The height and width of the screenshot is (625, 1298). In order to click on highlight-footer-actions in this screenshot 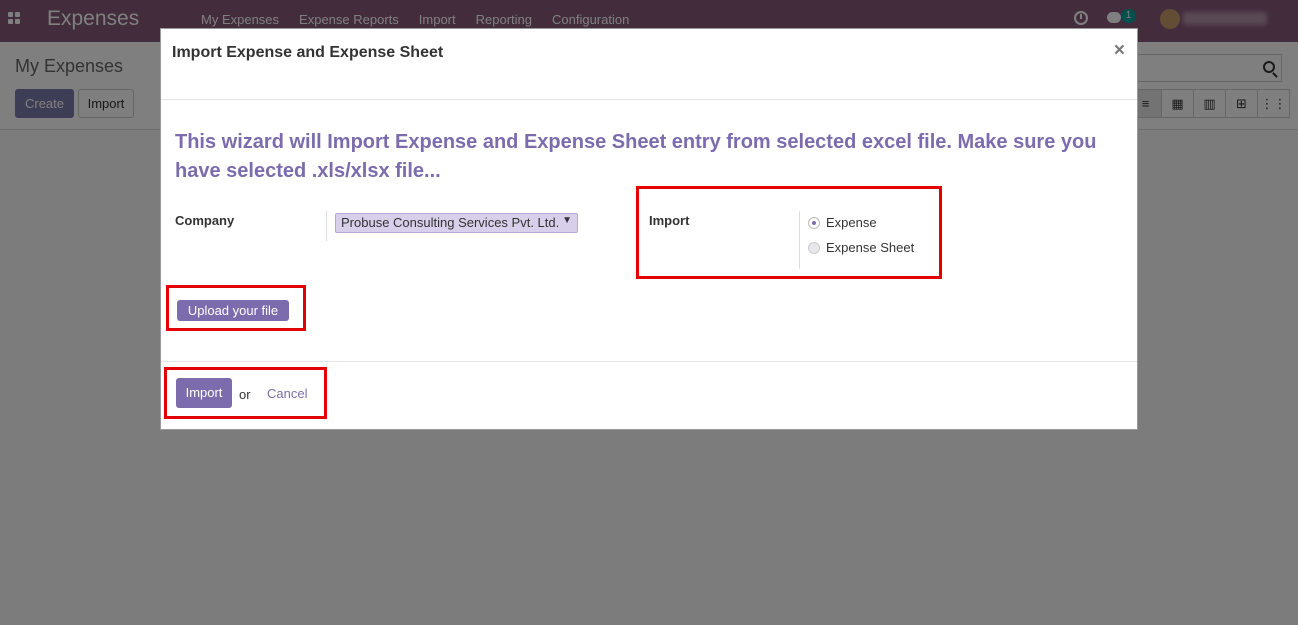, I will do `click(245, 393)`.